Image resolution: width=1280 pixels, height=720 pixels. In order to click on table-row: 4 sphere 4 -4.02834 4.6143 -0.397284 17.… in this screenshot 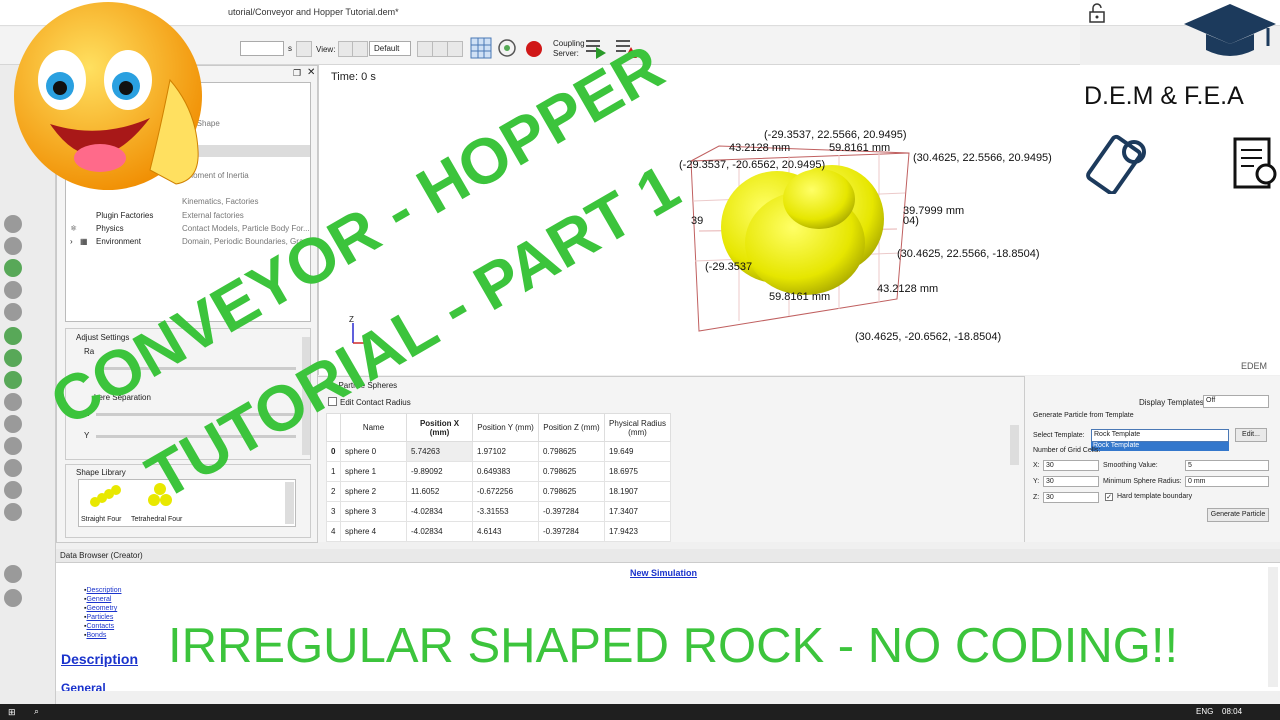, I will do `click(498, 531)`.